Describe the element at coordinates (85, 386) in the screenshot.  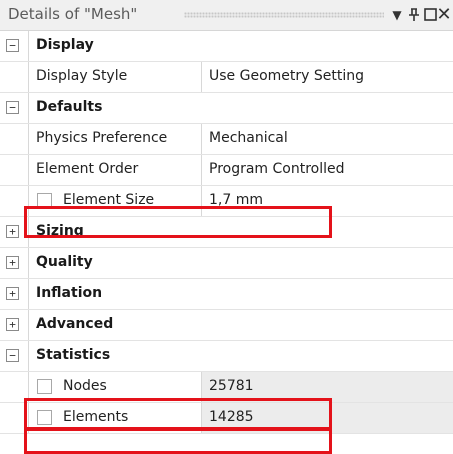
I see `property-name: Nodes` at that location.